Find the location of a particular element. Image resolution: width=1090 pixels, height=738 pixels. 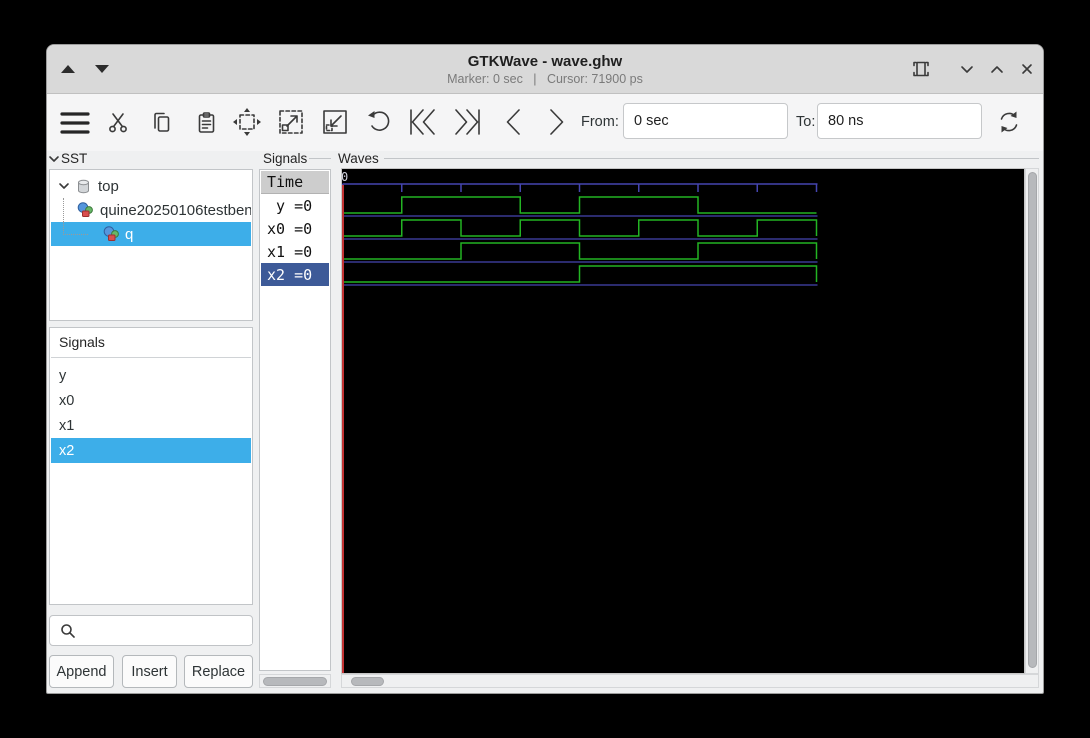

hamburger-menu-icon is located at coordinates (75, 123).